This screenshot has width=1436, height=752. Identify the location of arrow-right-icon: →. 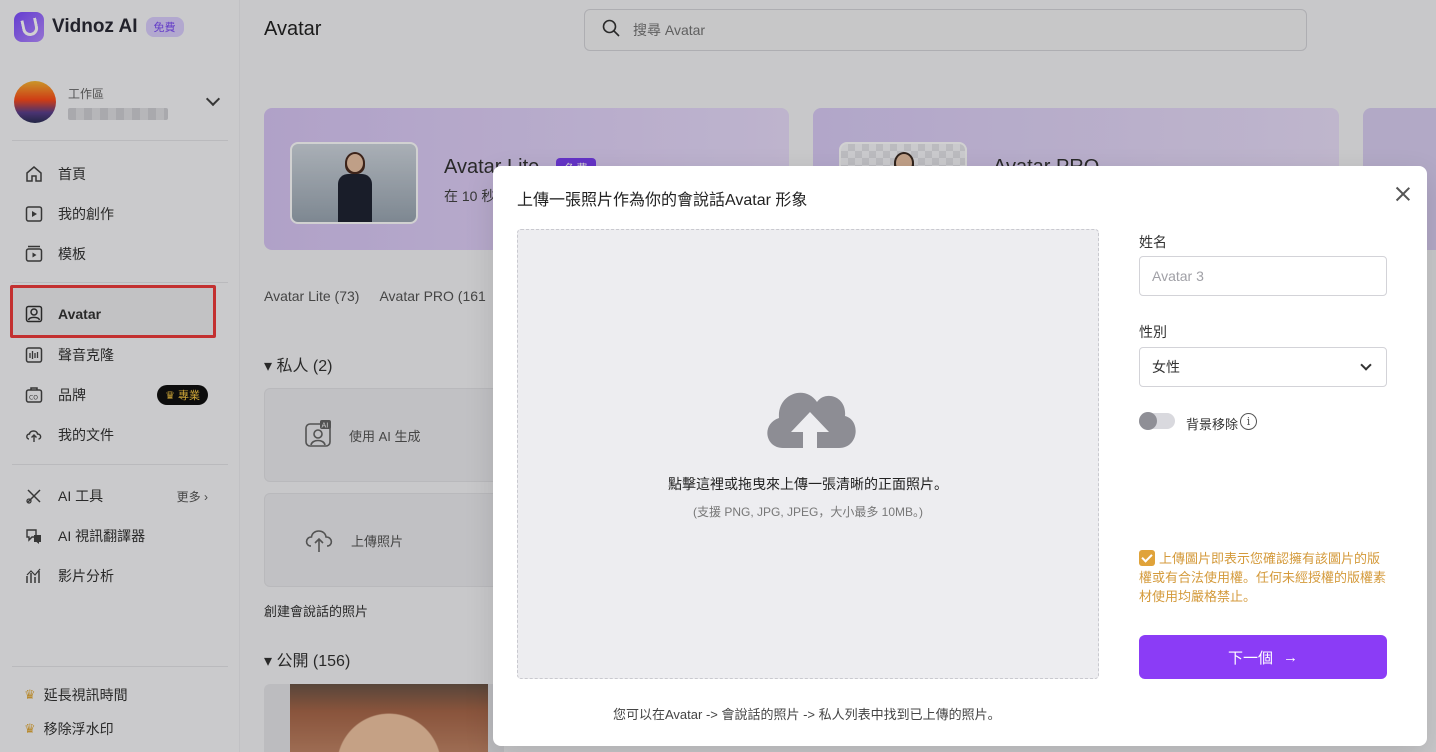
(1290, 657).